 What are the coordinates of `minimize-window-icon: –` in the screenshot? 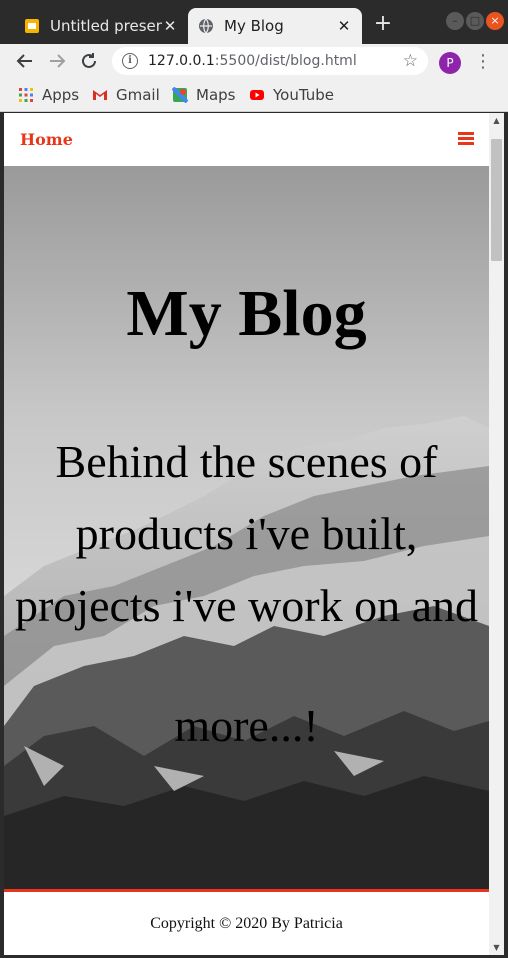 It's located at (455, 21).